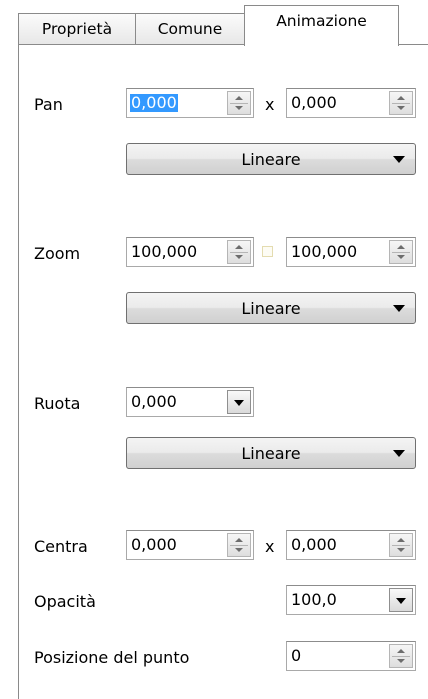 This screenshot has height=699, width=428. I want to click on tab-animazione: Animazione, so click(321, 25).